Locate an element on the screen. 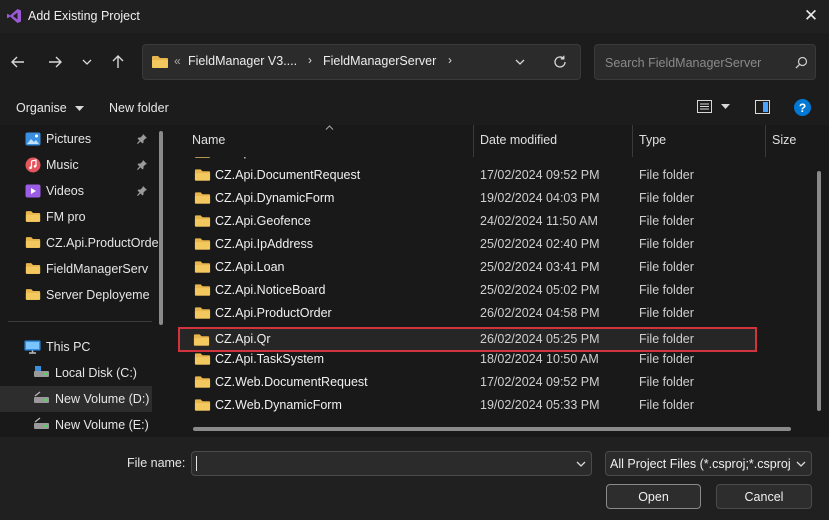  close-button: ✕ is located at coordinates (811, 16).